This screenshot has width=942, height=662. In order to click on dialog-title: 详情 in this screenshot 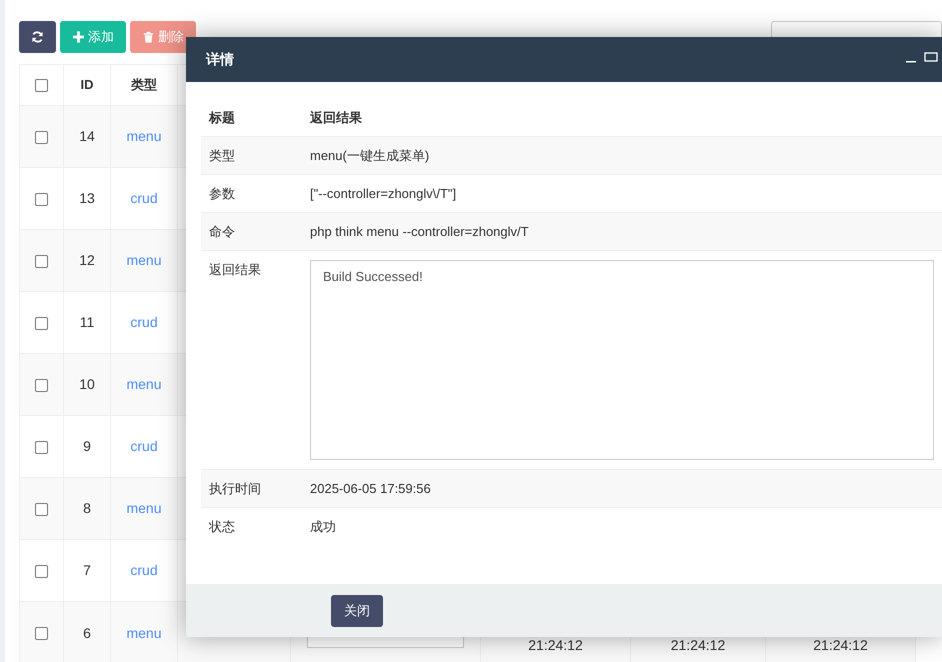, I will do `click(220, 59)`.